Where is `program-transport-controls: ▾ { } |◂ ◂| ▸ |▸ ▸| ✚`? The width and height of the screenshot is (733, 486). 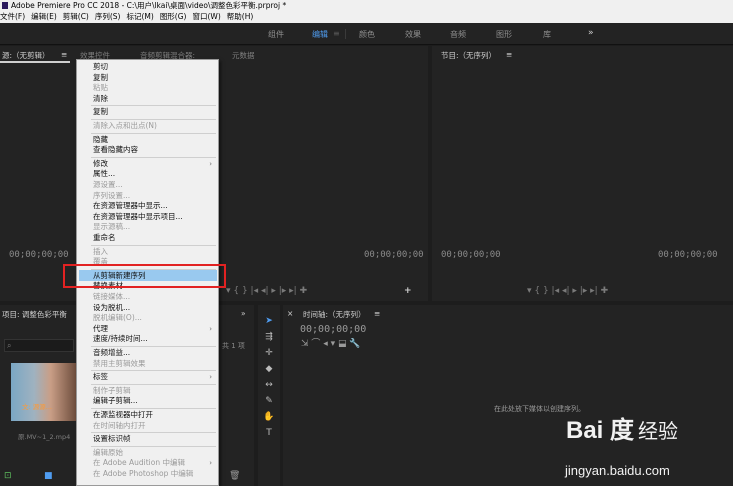 program-transport-controls: ▾ { } |◂ ◂| ▸ |▸ ▸| ✚ is located at coordinates (567, 291).